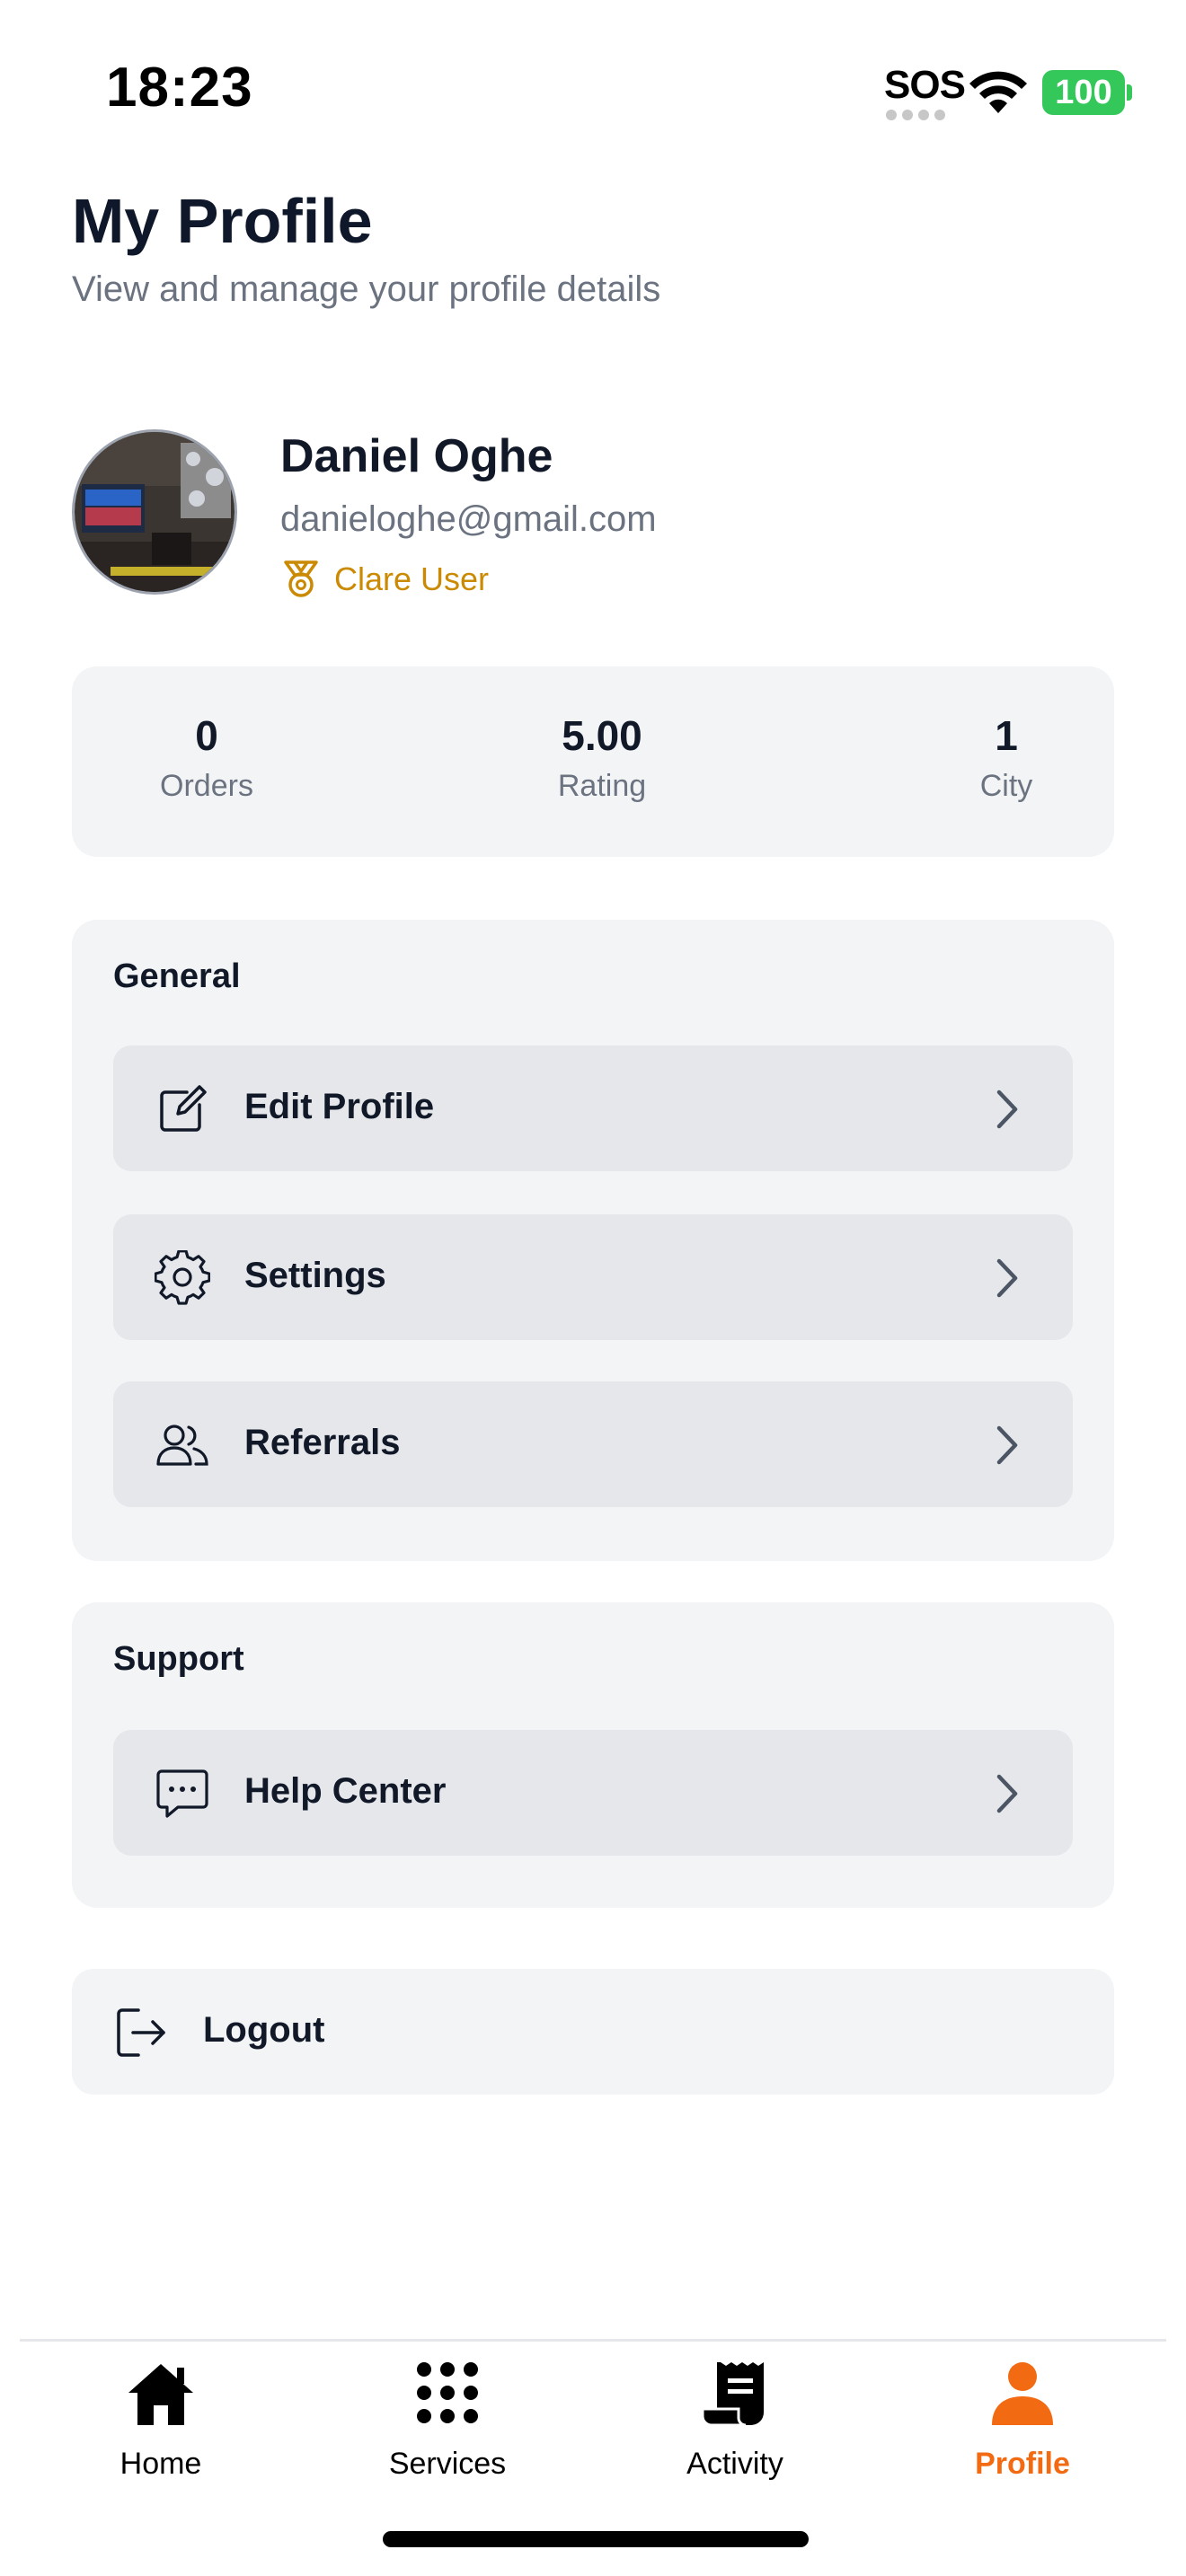  I want to click on referrals-button: Referrals, so click(593, 1444).